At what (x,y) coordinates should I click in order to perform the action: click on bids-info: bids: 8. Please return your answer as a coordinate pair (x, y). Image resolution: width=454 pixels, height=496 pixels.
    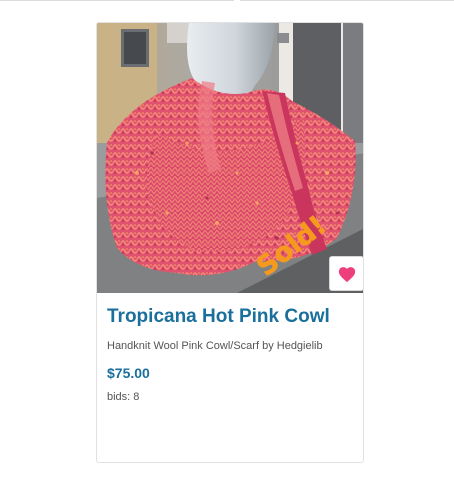
    Looking at the image, I should click on (230, 397).